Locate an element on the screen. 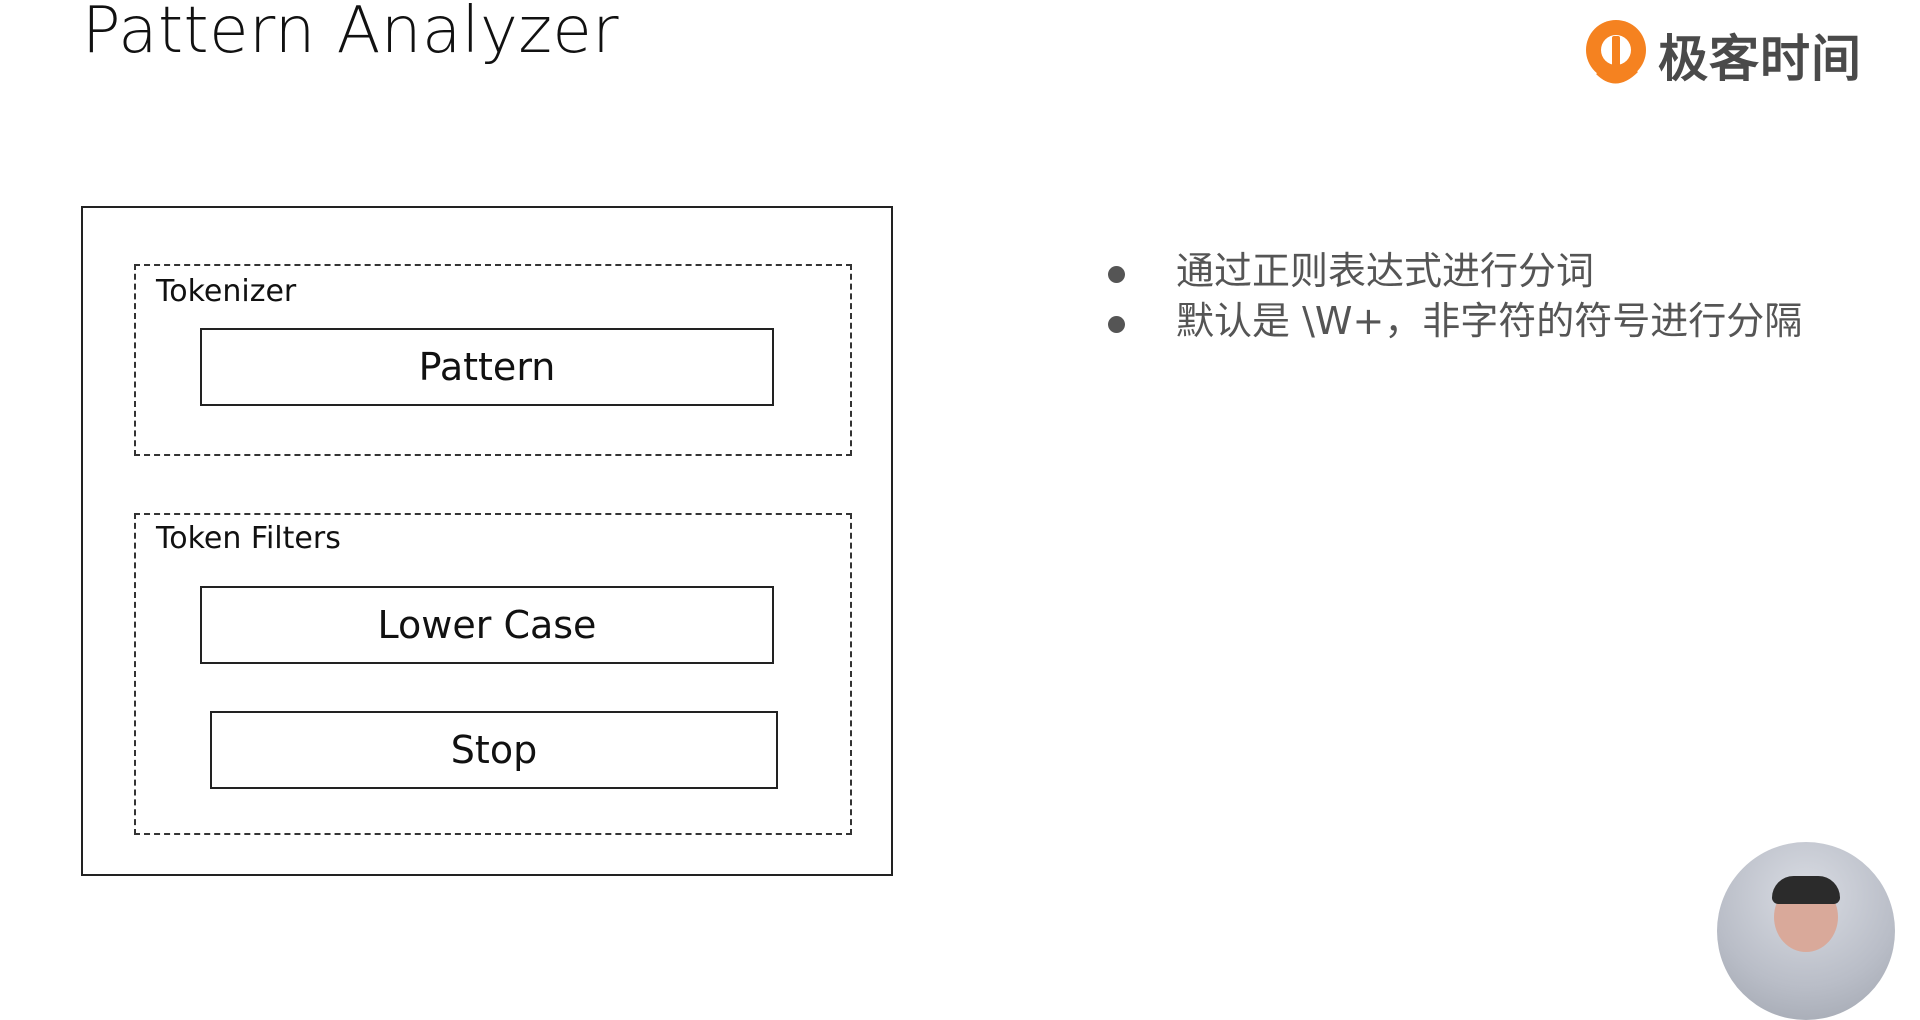  bullet-item: 通过正则表达式进行分词 is located at coordinates (1451, 271).